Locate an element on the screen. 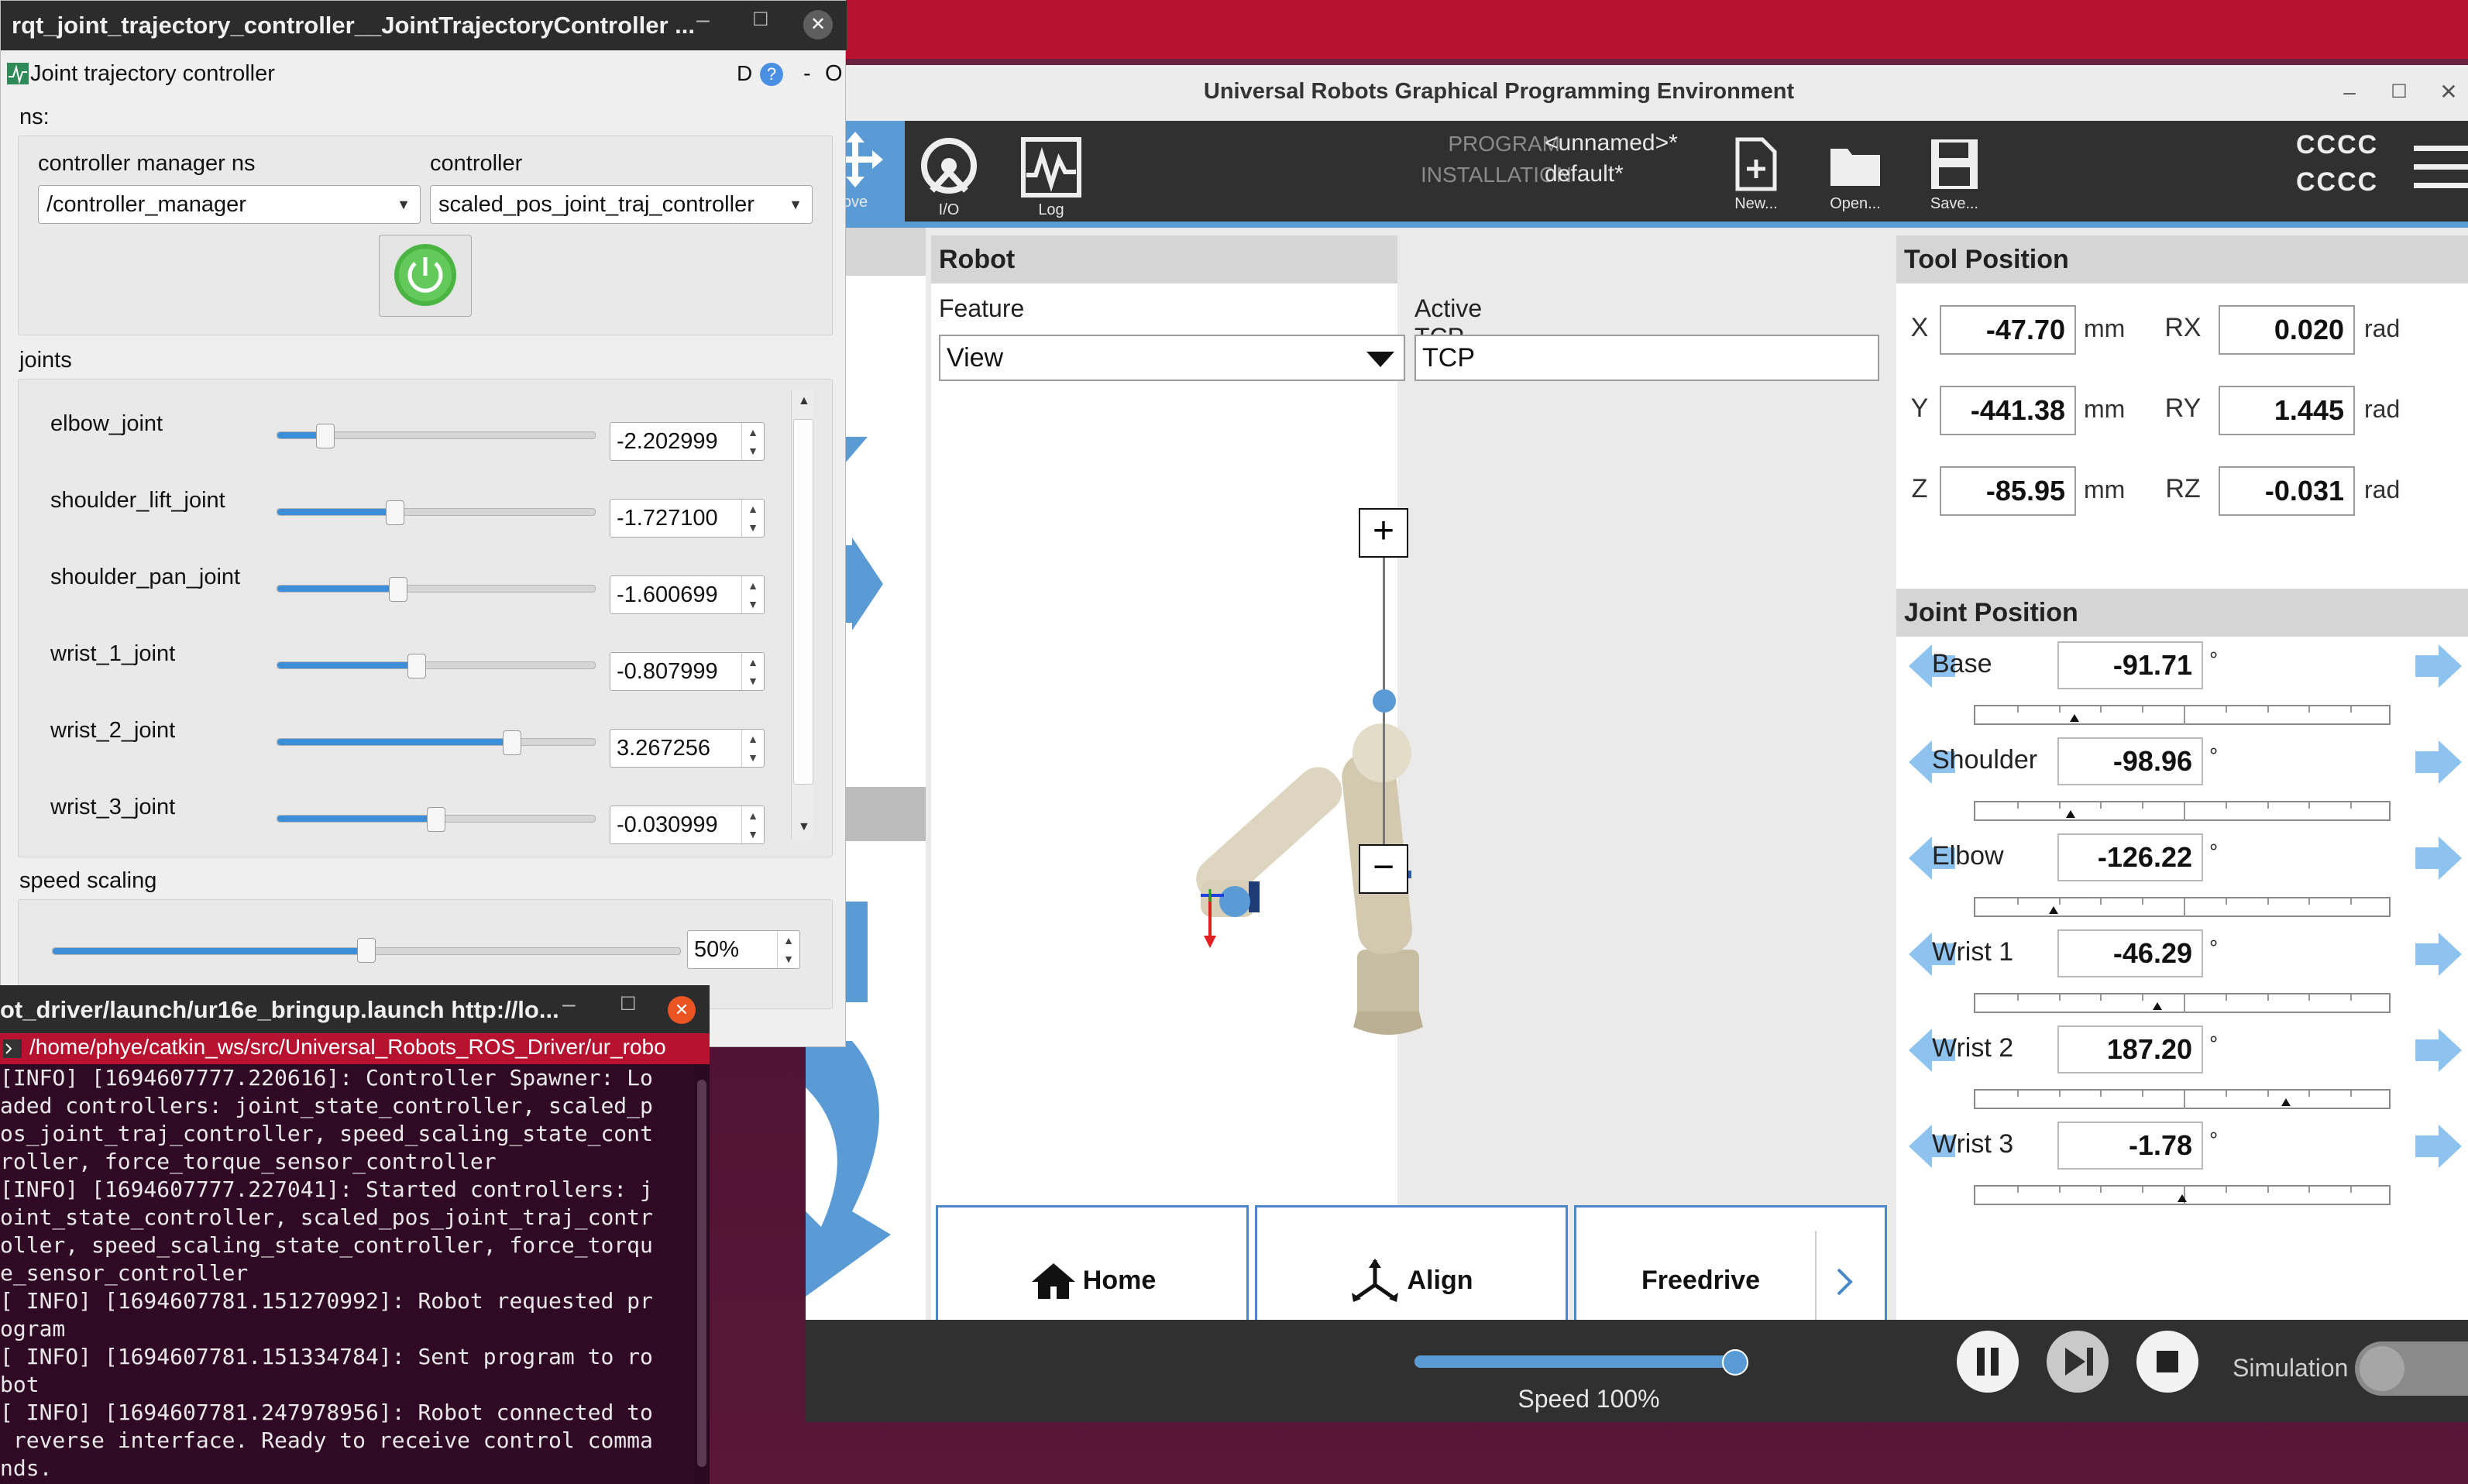  speed-scaling-knob is located at coordinates (367, 950).